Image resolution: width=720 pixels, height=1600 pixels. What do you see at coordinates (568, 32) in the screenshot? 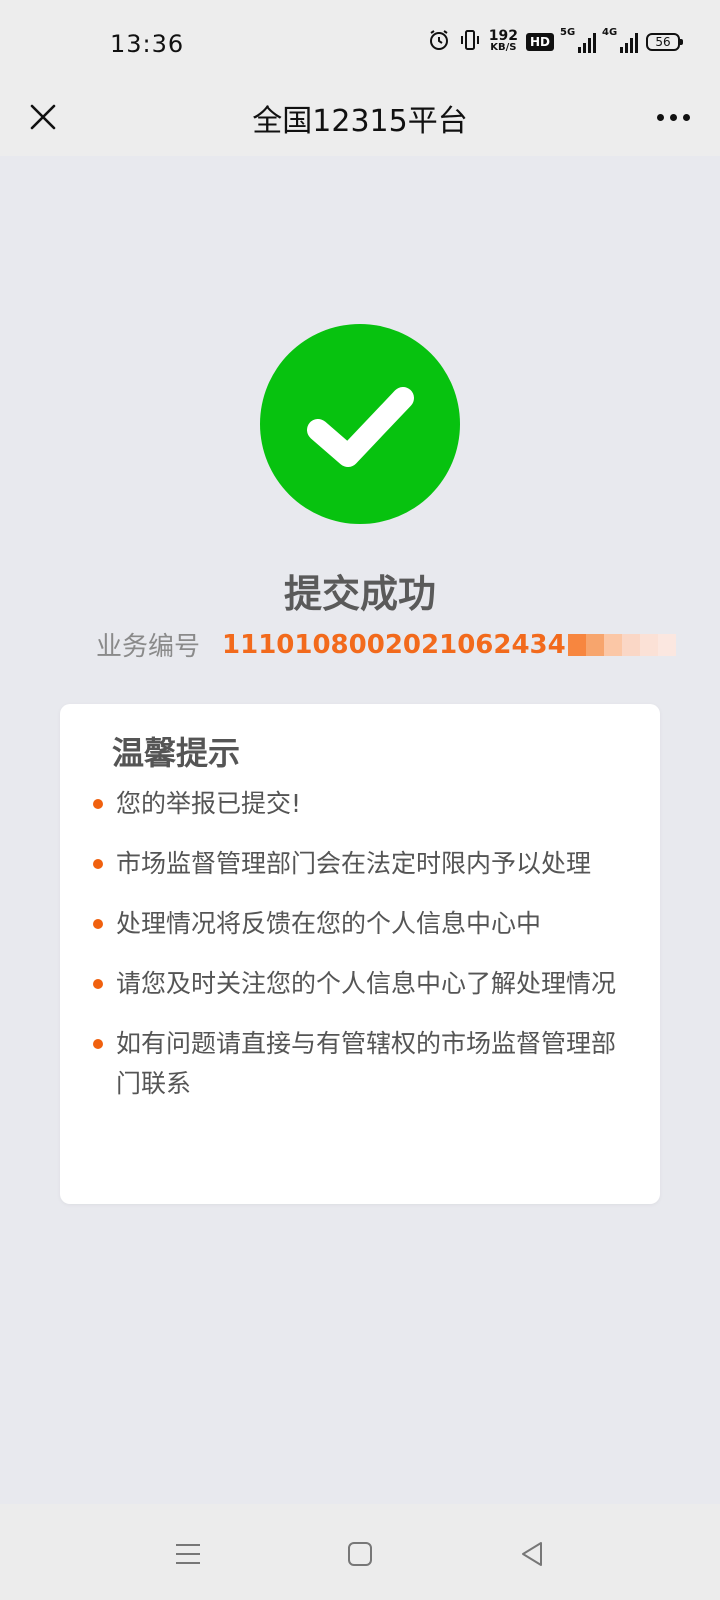
I see `signal-5g-label: 5G` at bounding box center [568, 32].